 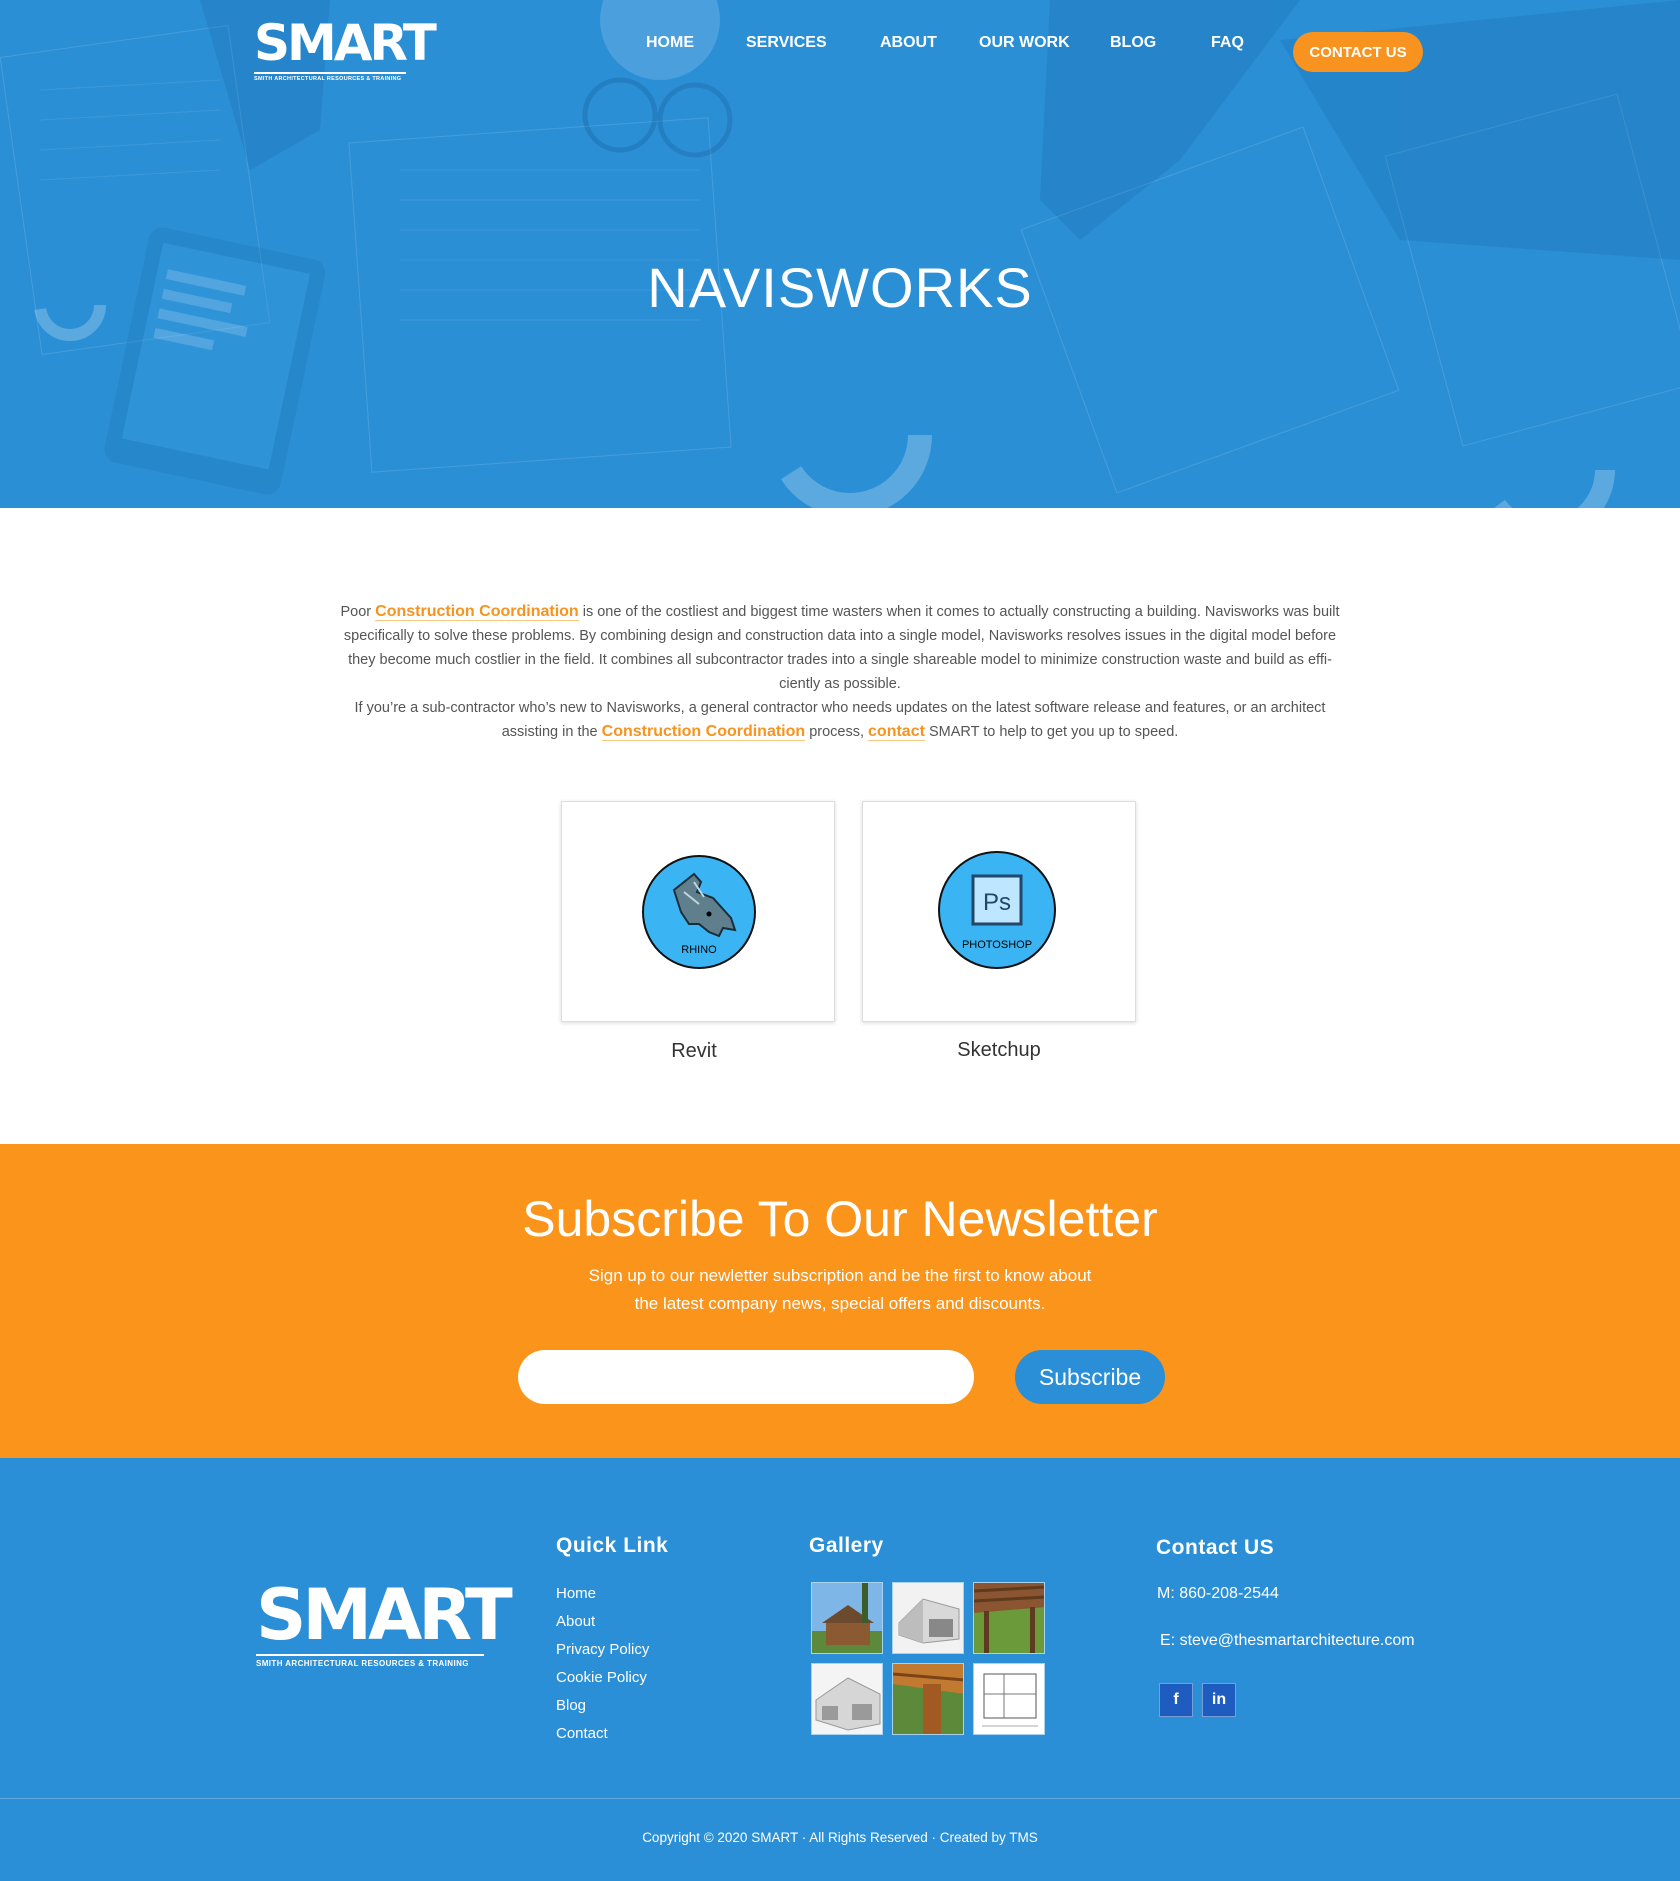 What do you see at coordinates (612, 1545) in the screenshot?
I see `quick-link-heading: Quick Link` at bounding box center [612, 1545].